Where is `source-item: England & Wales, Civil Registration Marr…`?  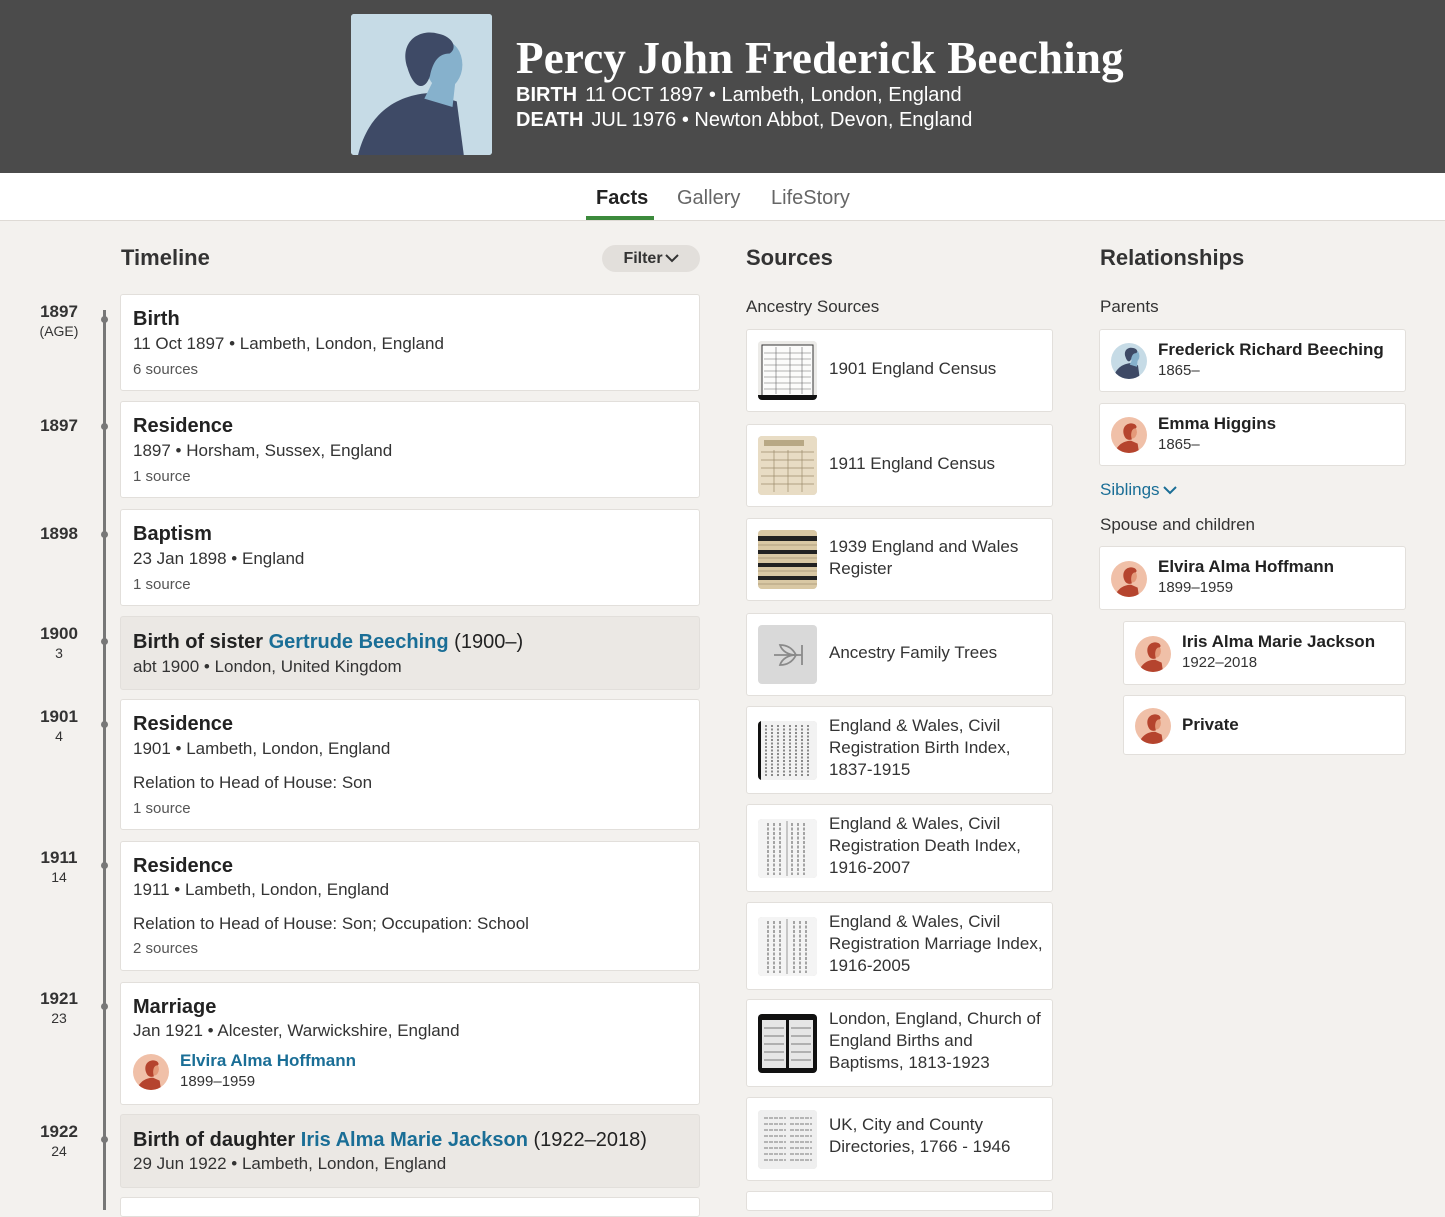 source-item: England & Wales, Civil Registration Marr… is located at coordinates (899, 946).